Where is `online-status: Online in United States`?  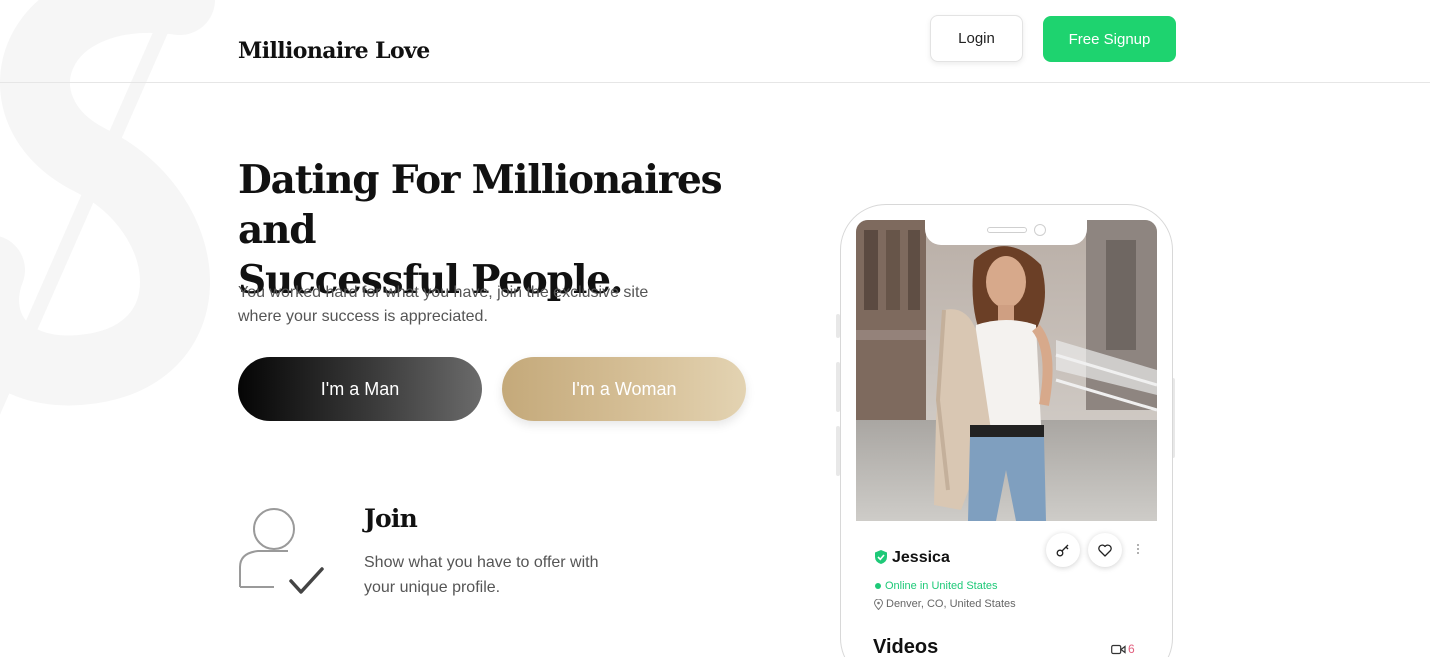 online-status: Online in United States is located at coordinates (936, 586).